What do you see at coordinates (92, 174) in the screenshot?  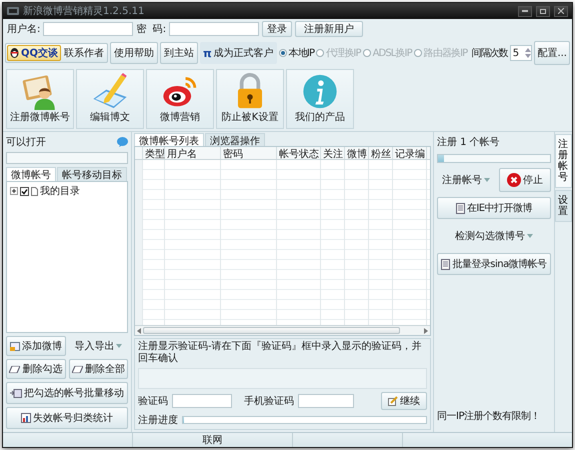 I see `tab: 帐号移动目标` at bounding box center [92, 174].